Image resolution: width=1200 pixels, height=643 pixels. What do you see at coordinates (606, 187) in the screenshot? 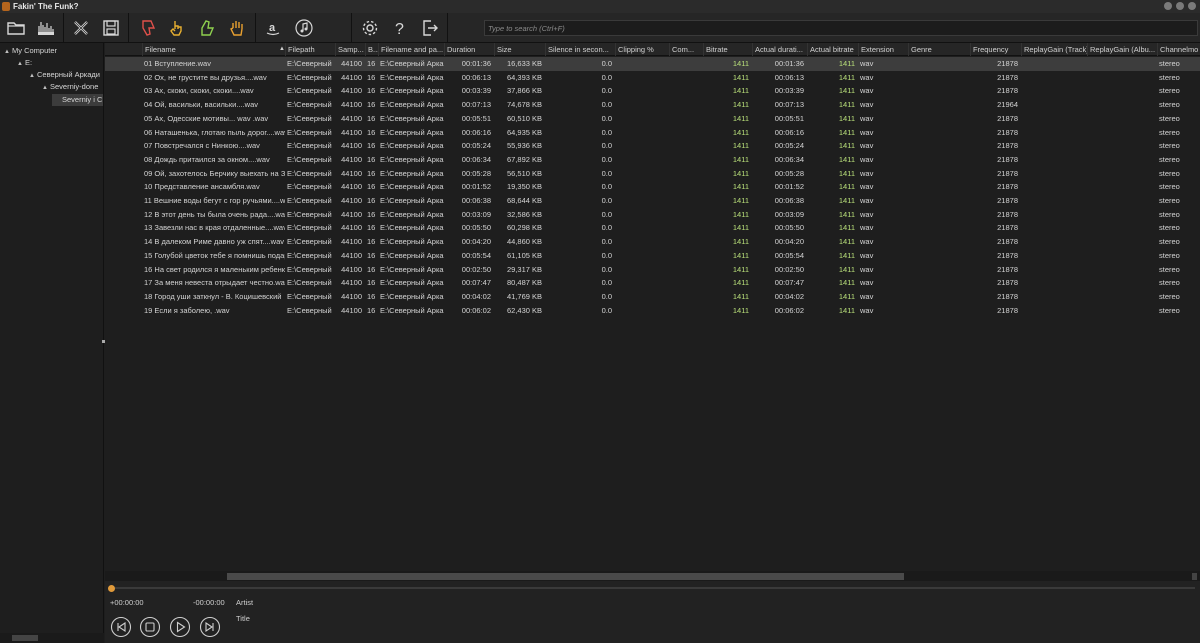
I see `table-cell: 0.0` at bounding box center [606, 187].